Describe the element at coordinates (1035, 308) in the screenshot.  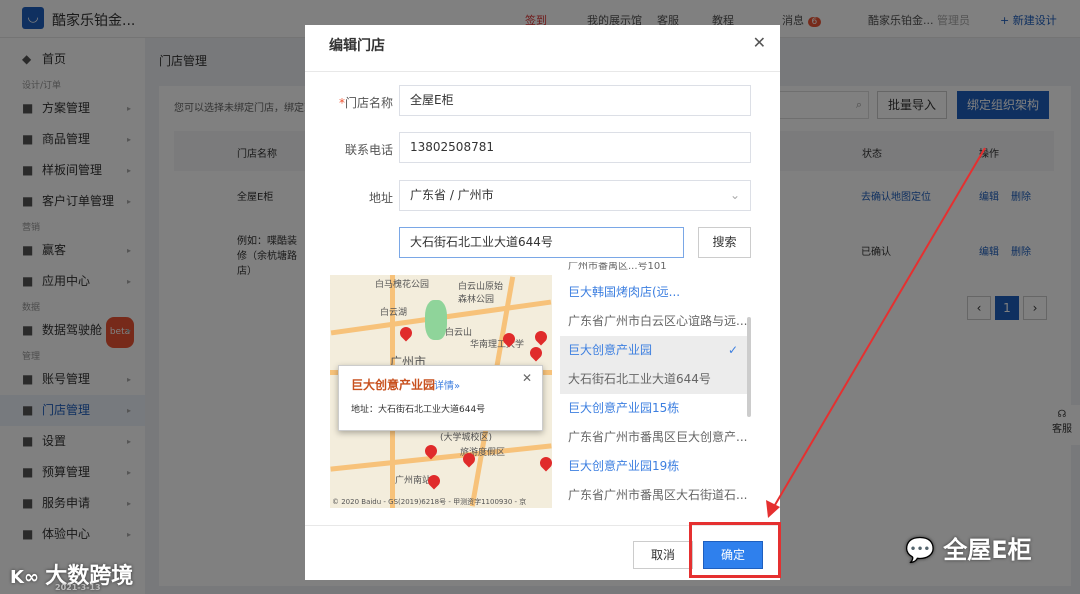
I see `next-page-button: ›` at that location.